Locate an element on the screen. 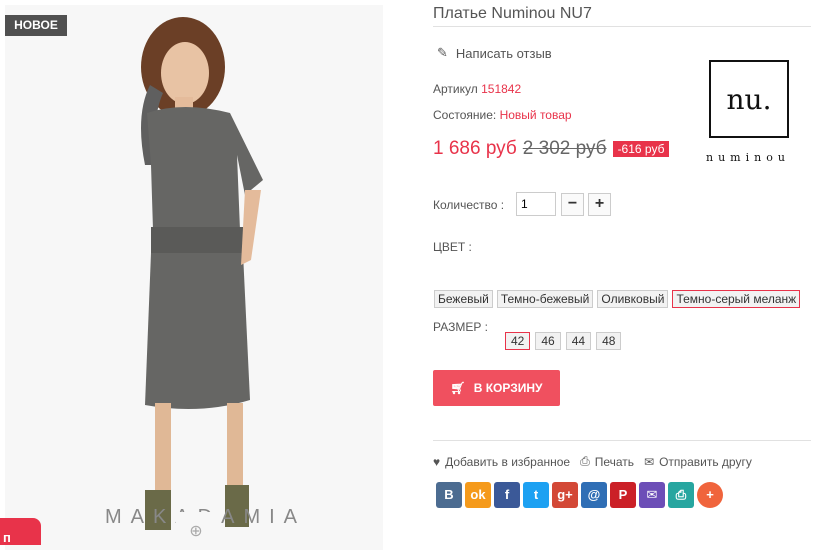 Image resolution: width=837 pixels, height=558 pixels. quantity-increase-button: + is located at coordinates (599, 204).